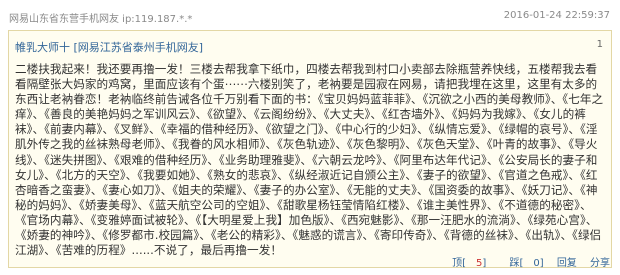  Describe the element at coordinates (599, 44) in the screenshot. I see `post-floor-number: 1` at that location.